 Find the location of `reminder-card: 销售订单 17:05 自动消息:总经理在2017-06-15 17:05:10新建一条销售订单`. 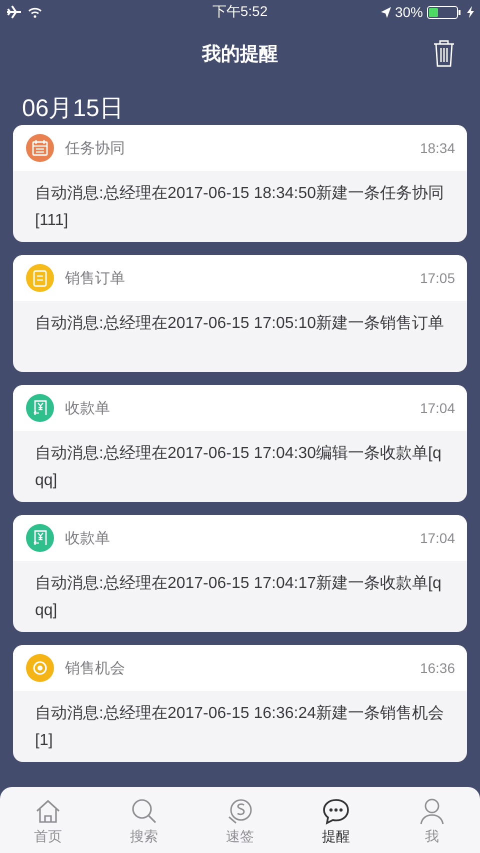

reminder-card: 销售订单 17:05 自动消息:总经理在2017-06-15 17:05:10新建一条销售订单 is located at coordinates (240, 313).